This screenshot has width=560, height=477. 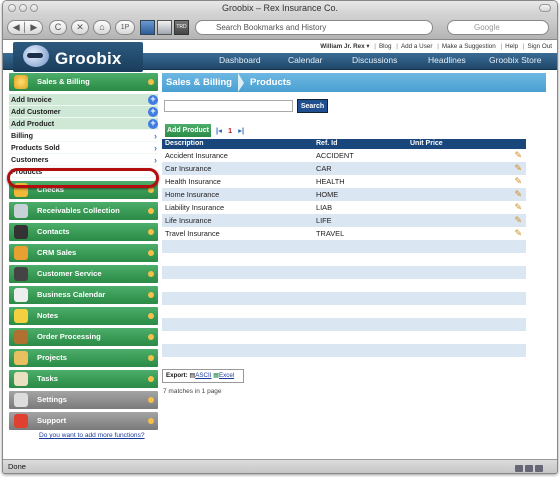 I want to click on sidebar-category-order-processing: Order Processing, so click(x=83, y=337).